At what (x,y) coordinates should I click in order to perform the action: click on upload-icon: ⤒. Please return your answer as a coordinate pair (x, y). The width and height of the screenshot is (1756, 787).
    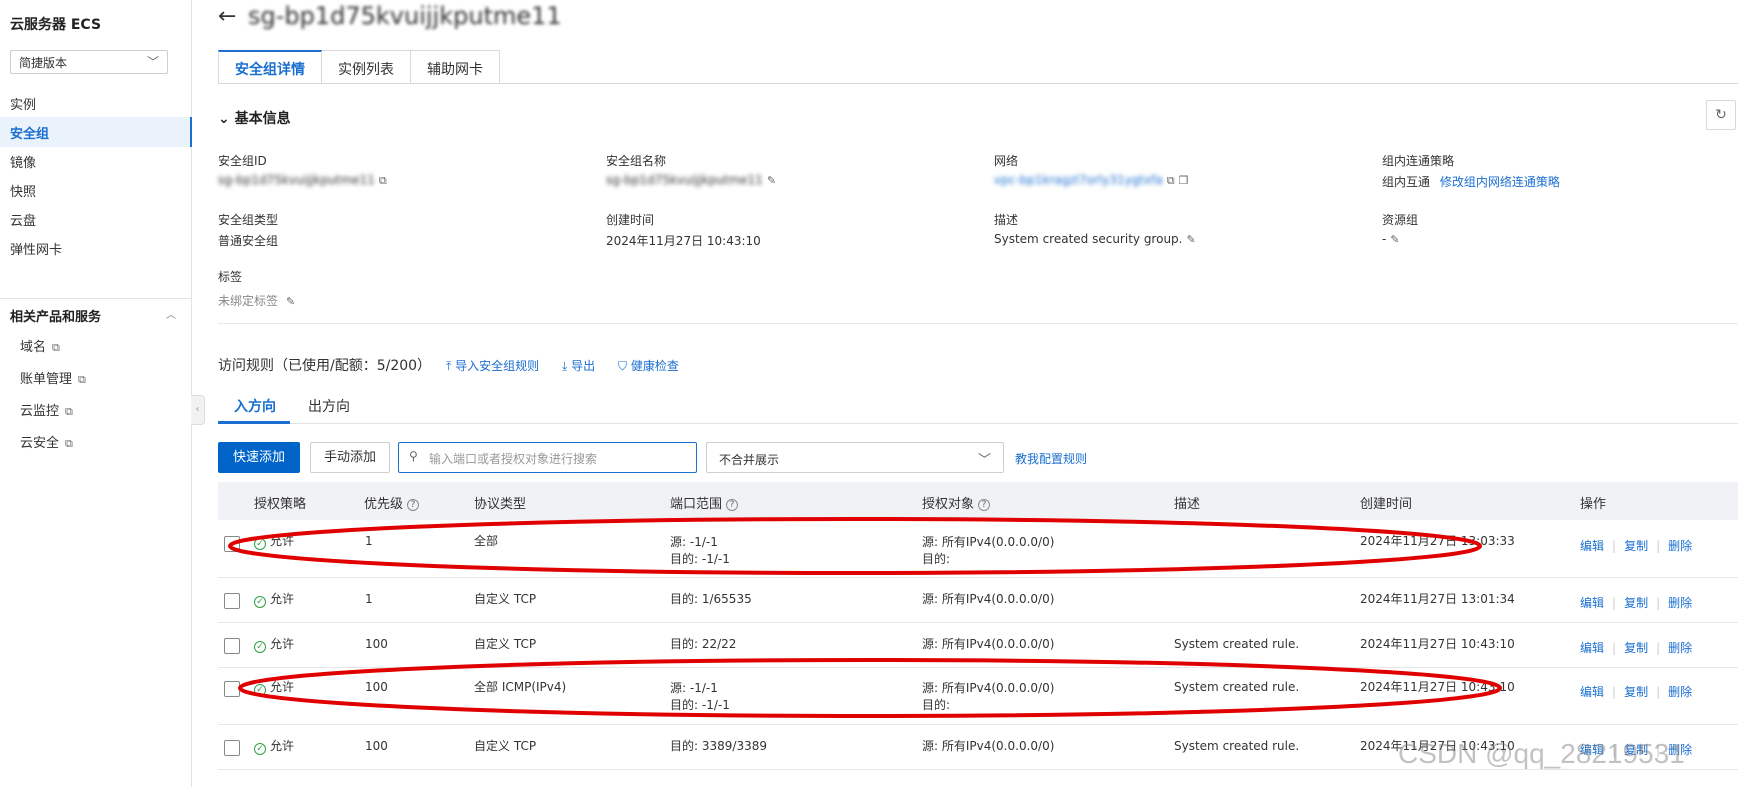
    Looking at the image, I should click on (451, 366).